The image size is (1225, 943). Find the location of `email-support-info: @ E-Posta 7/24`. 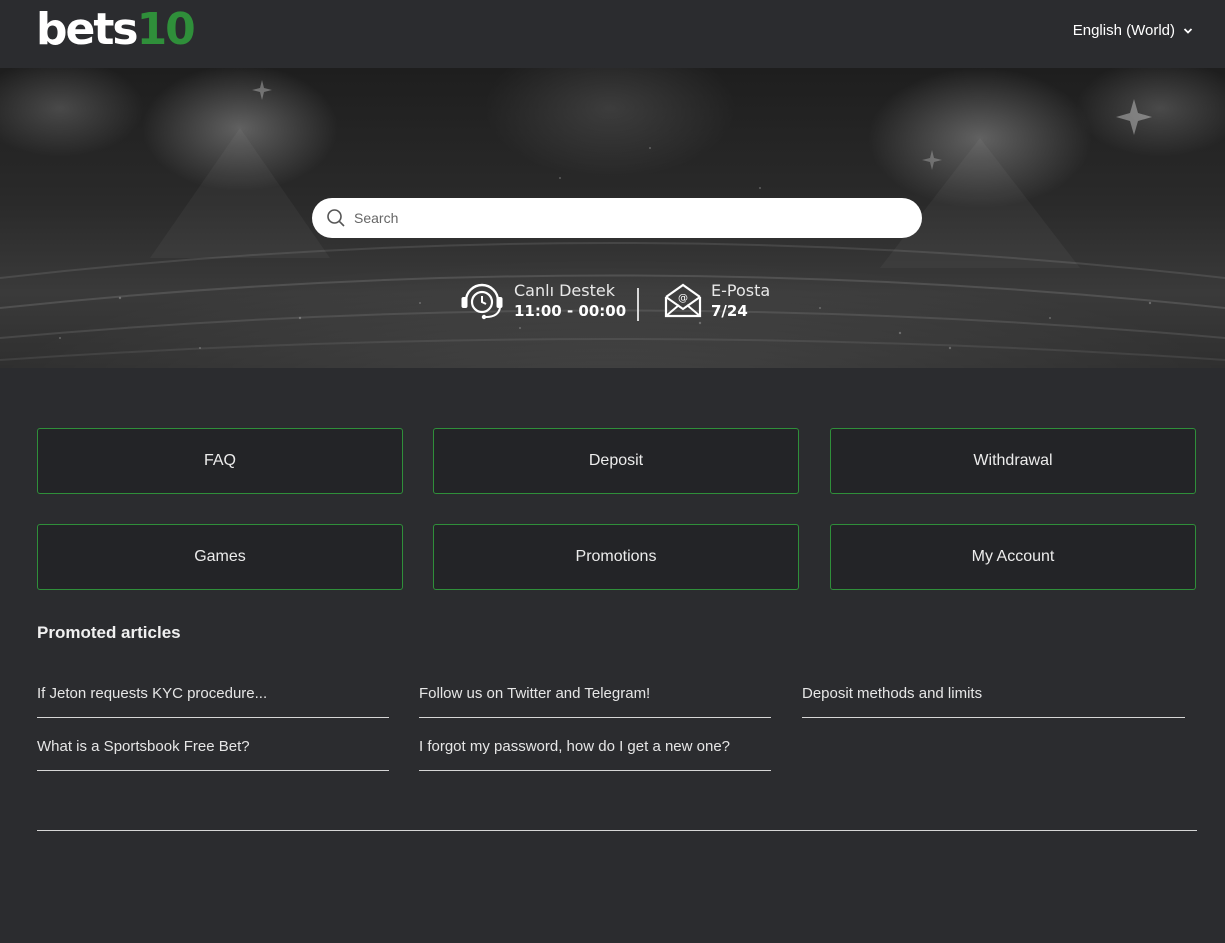

email-support-info: @ E-Posta 7/24 is located at coordinates (716, 301).